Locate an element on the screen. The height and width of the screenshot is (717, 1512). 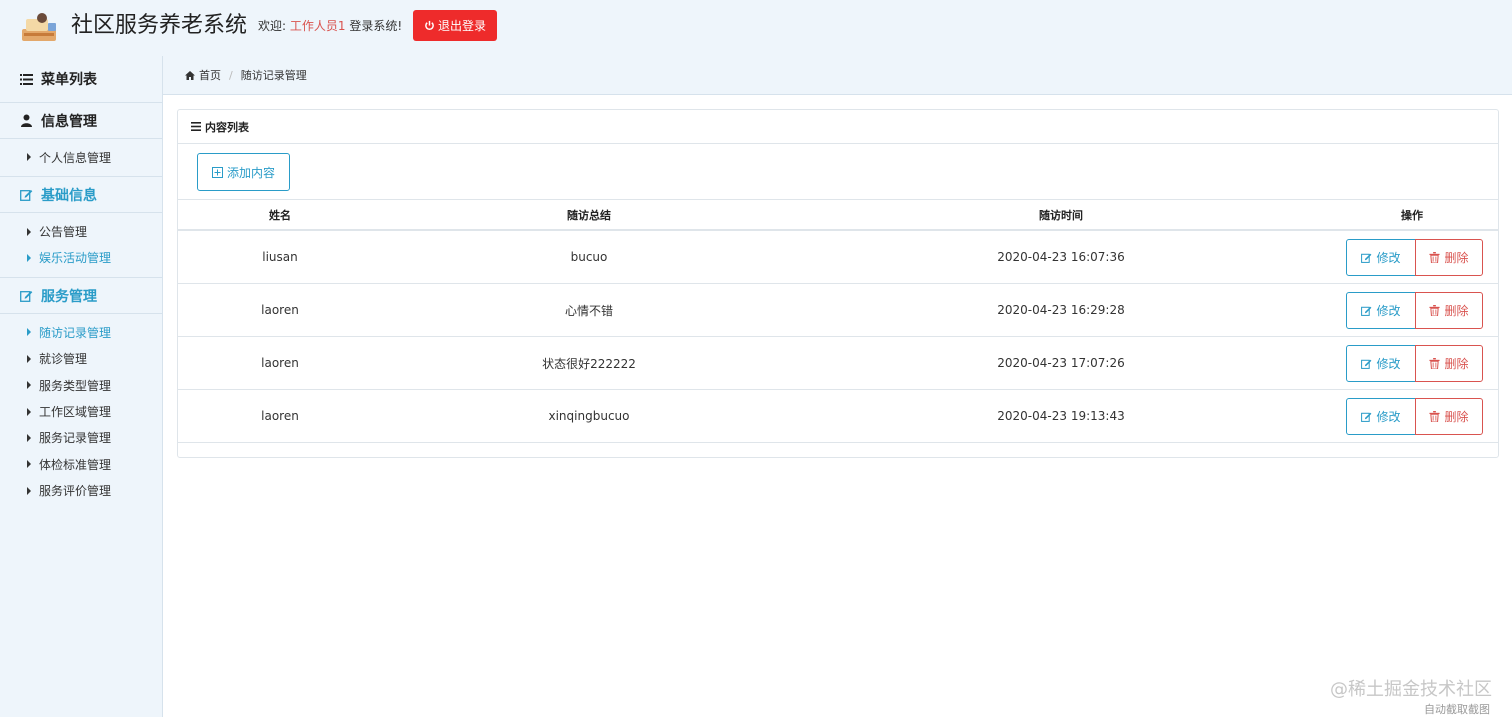
cell-summary: 心情不错 is located at coordinates (588, 310).